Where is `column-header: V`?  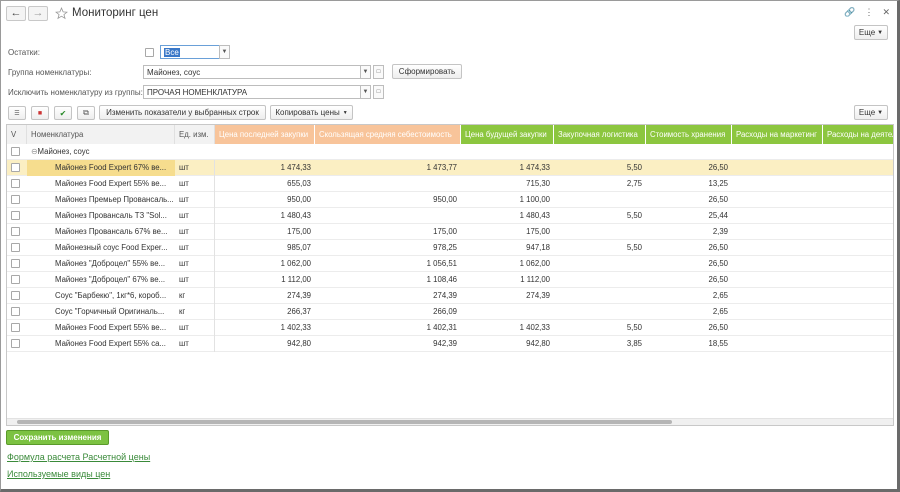
column-header: V is located at coordinates (17, 134).